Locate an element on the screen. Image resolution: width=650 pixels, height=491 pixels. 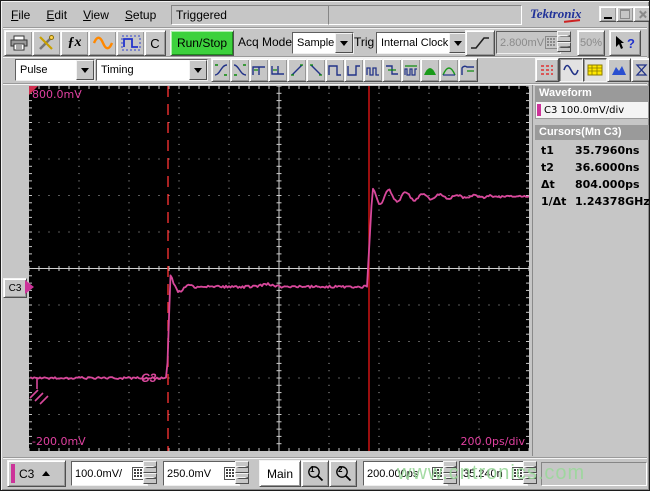
histogram-view-button is located at coordinates (595, 70).